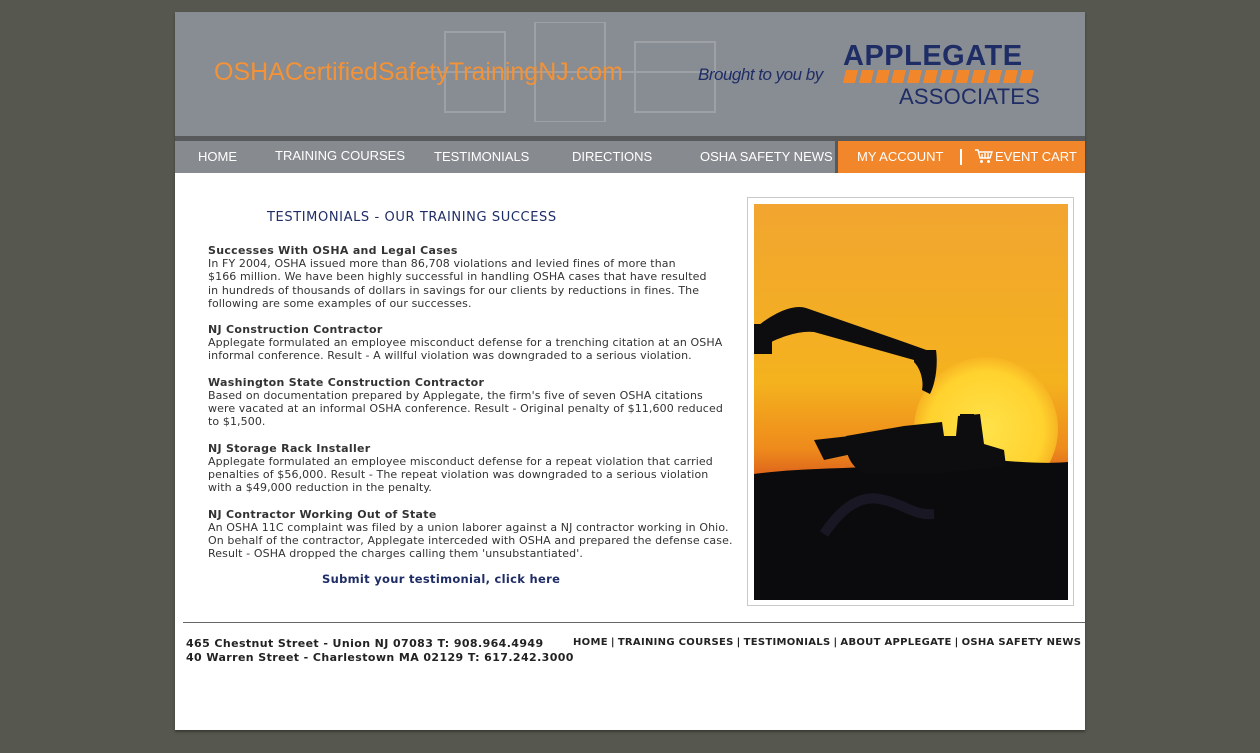  Describe the element at coordinates (984, 156) in the screenshot. I see `cart-icon` at that location.